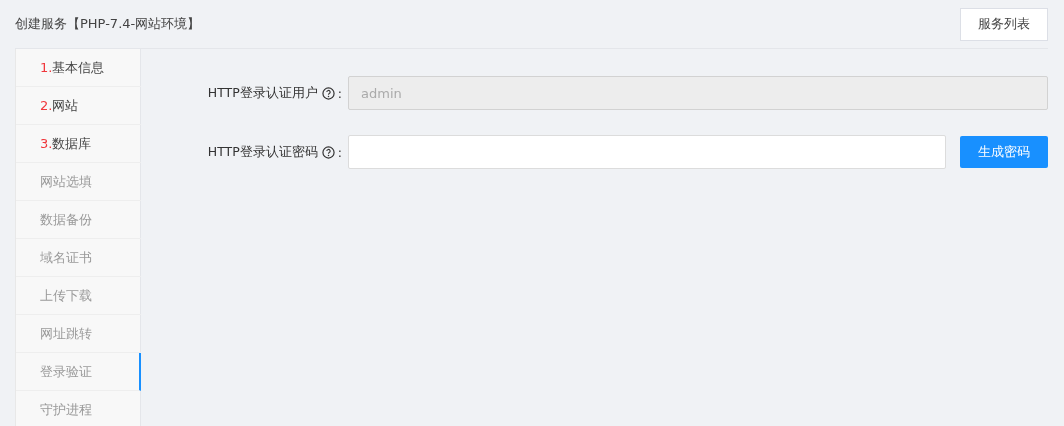  Describe the element at coordinates (78, 296) in the screenshot. I see `step-item: 上传下载` at that location.